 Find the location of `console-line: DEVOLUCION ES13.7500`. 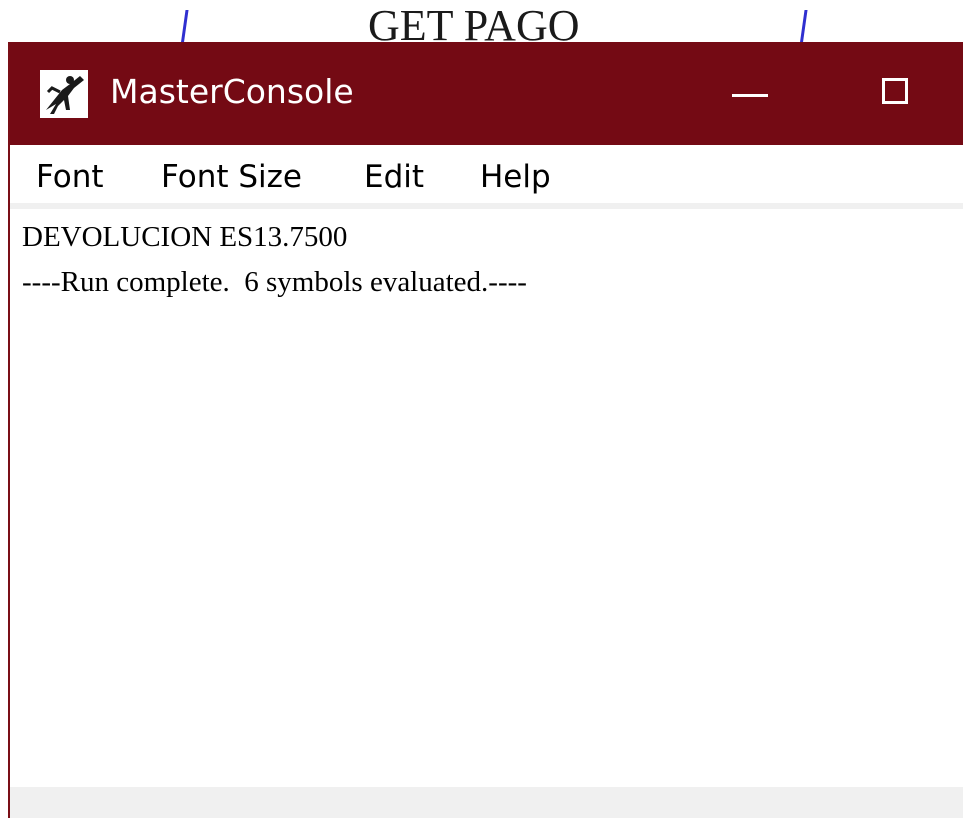

console-line: DEVOLUCION ES13.7500 is located at coordinates (185, 237).